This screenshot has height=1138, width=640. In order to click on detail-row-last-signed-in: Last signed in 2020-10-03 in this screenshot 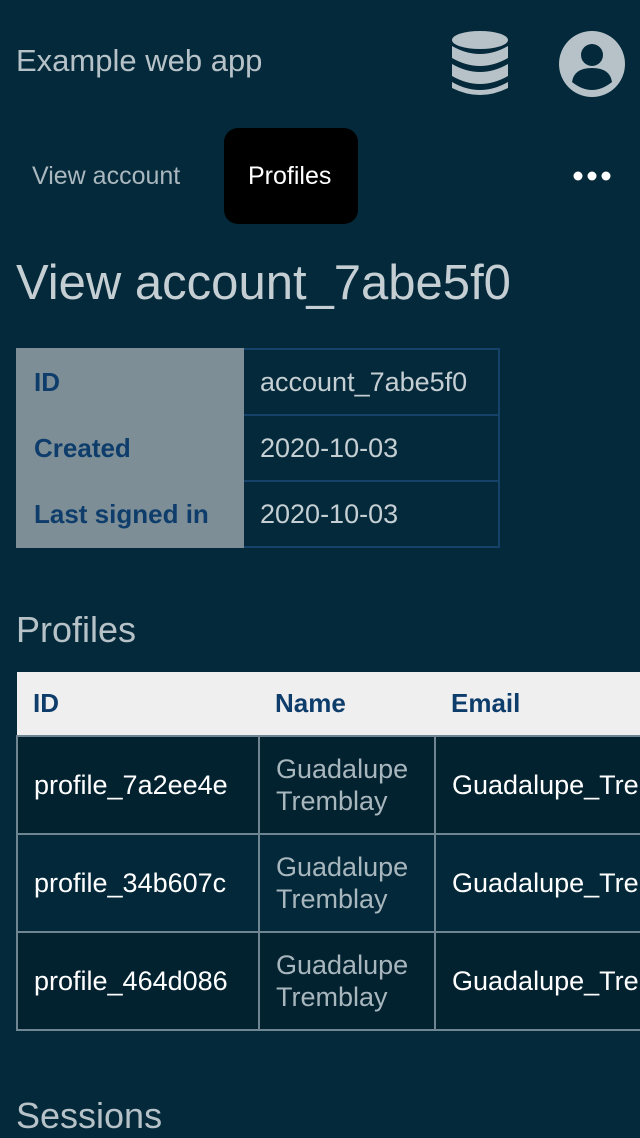, I will do `click(258, 514)`.